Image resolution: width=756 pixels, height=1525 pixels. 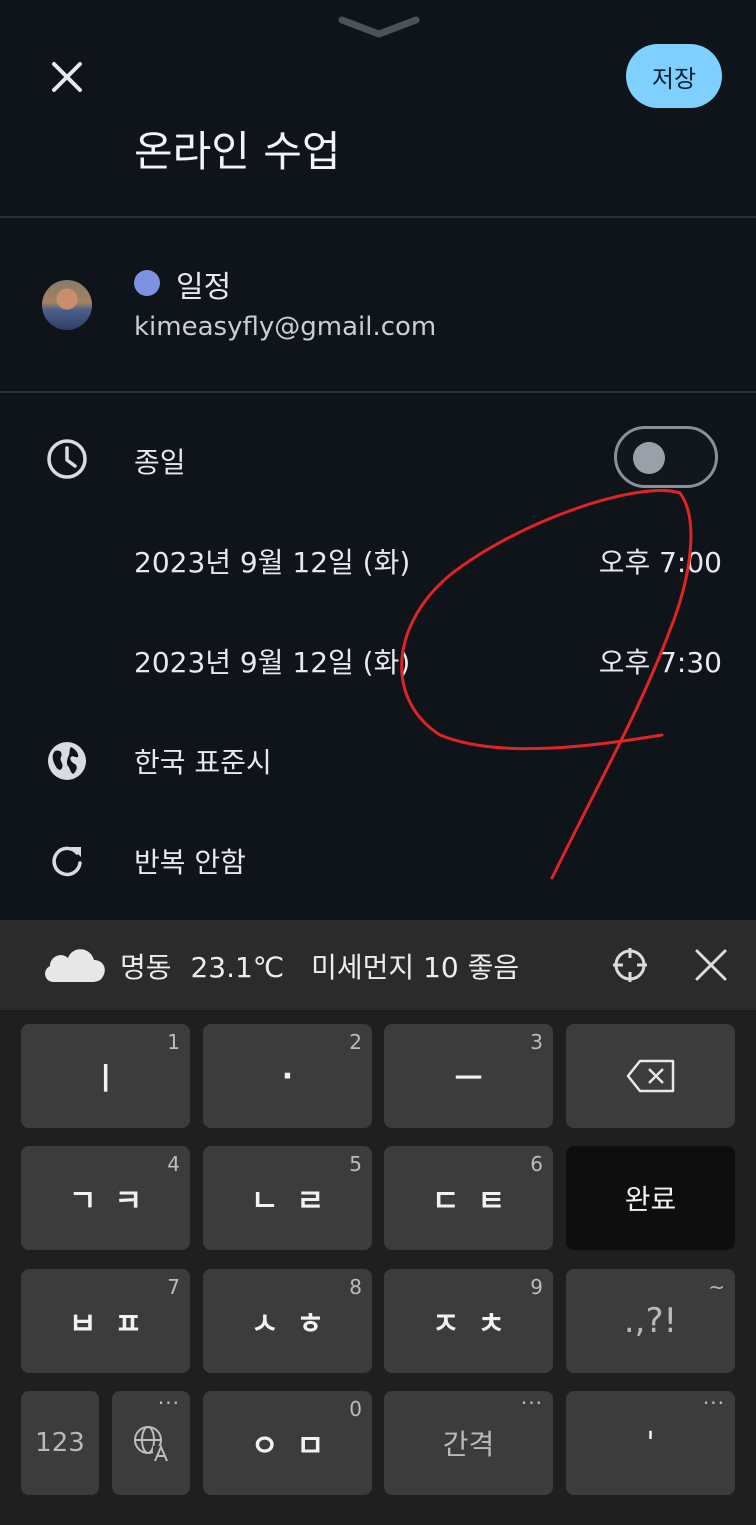 I want to click on backspace-icon, so click(x=650, y=1076).